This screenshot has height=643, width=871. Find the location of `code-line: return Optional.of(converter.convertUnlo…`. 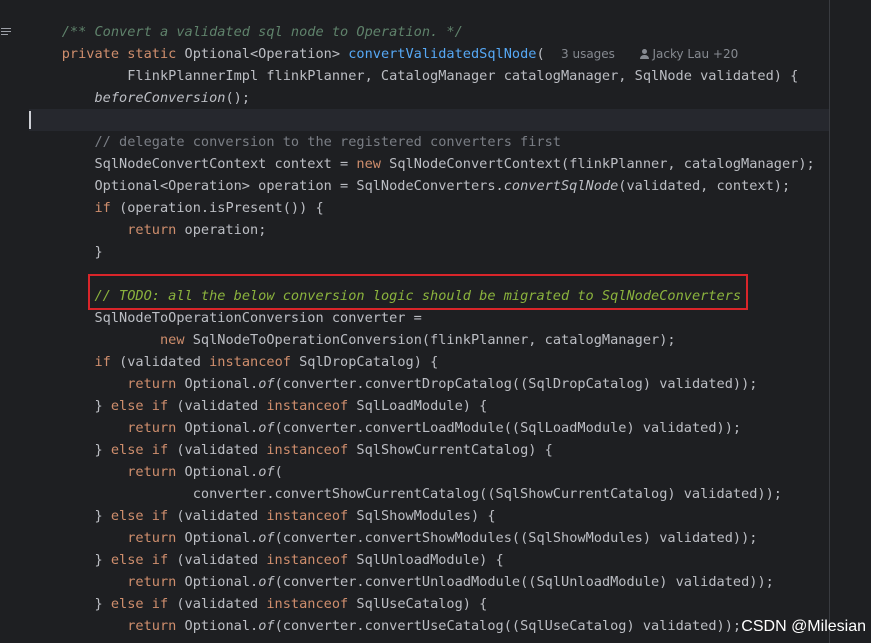

code-line: return Optional.of(converter.convertUnlo… is located at coordinates (429, 582).